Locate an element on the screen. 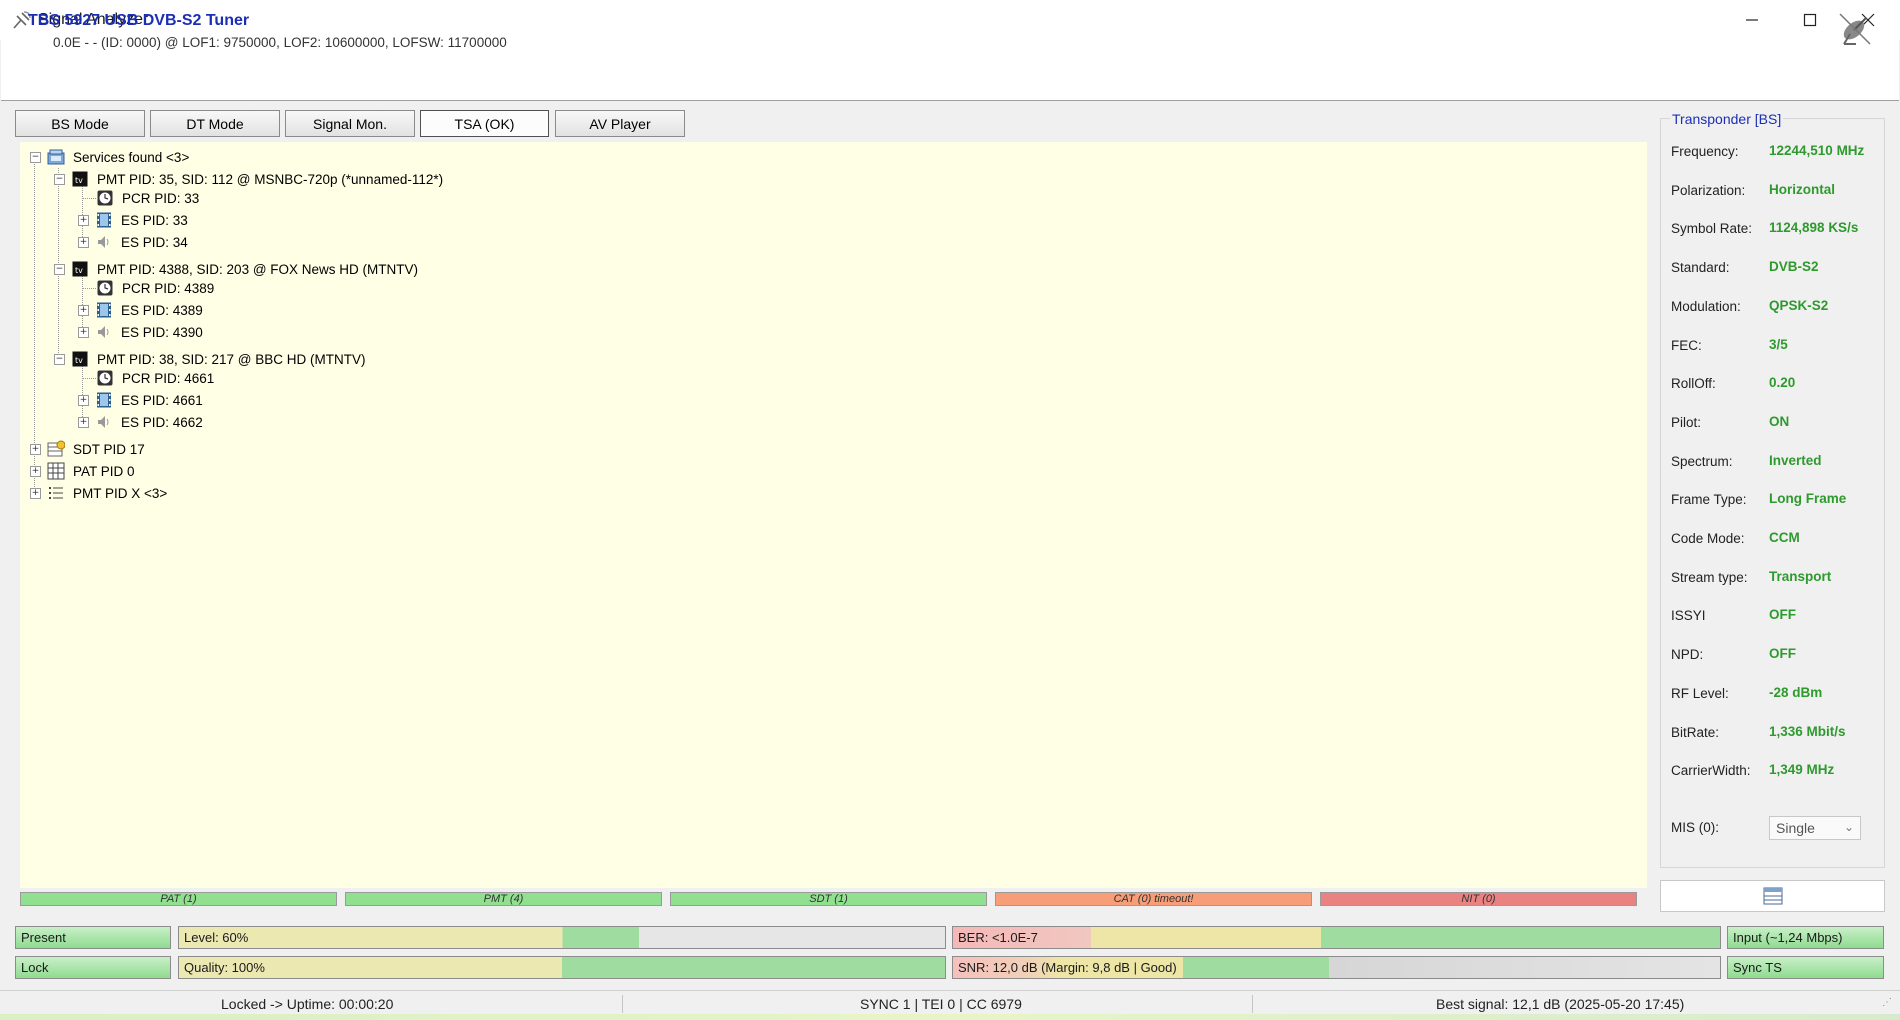  mis-label: MIS (0): is located at coordinates (1695, 827).